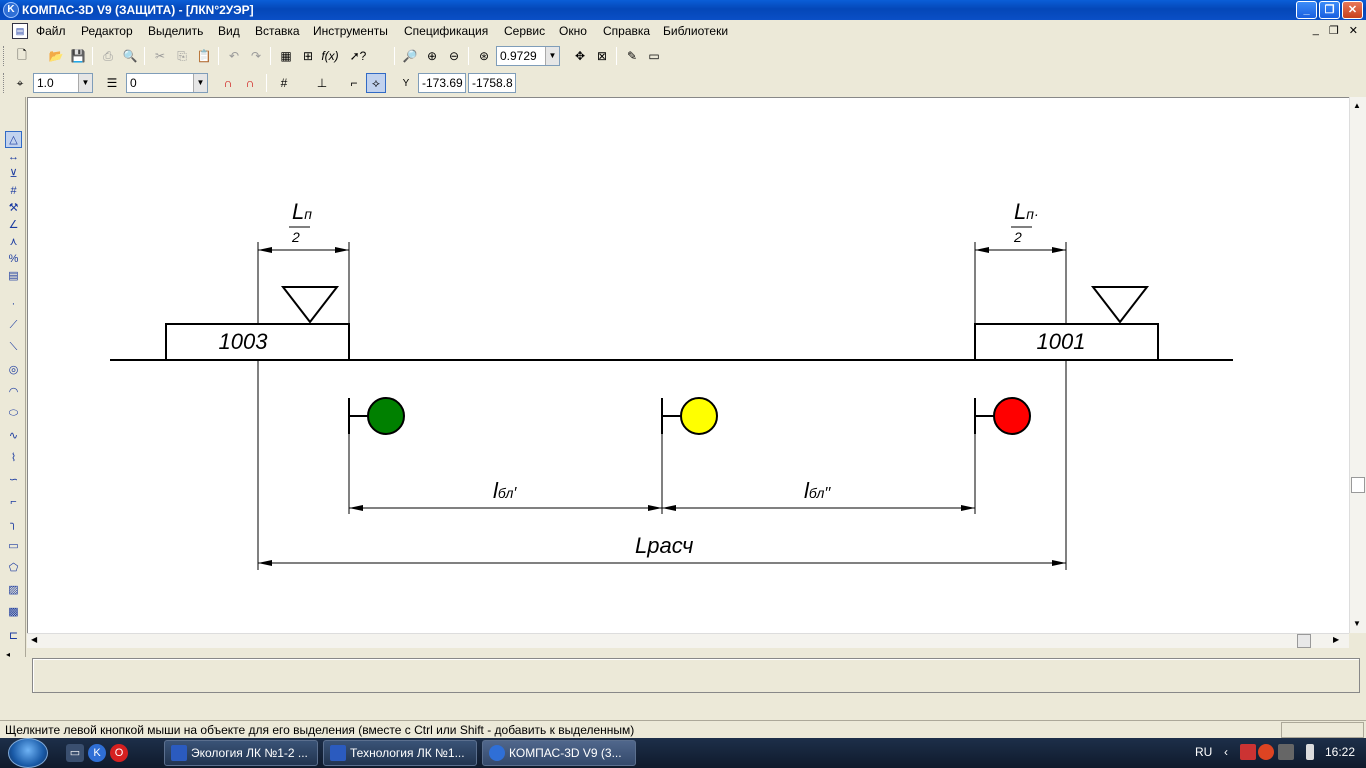 Image resolution: width=1366 pixels, height=768 pixels. I want to click on menu-window: Окно, so click(573, 31).